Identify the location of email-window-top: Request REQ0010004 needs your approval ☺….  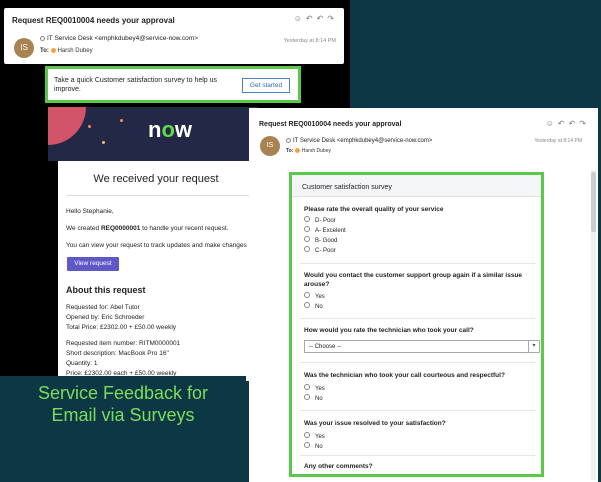
(174, 36).